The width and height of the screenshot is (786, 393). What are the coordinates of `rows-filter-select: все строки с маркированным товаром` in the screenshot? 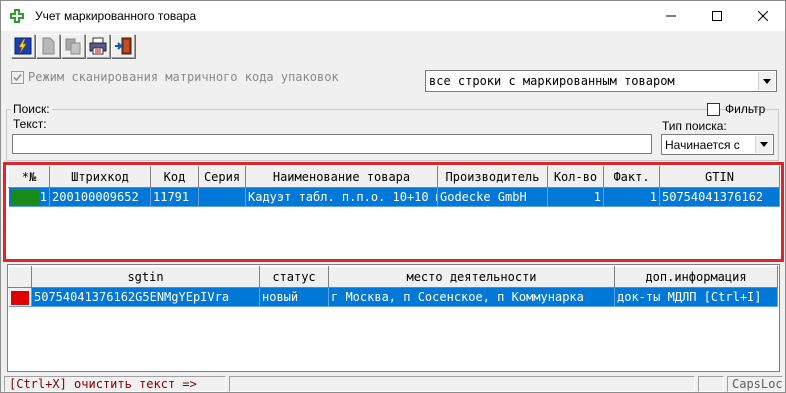 It's located at (601, 81).